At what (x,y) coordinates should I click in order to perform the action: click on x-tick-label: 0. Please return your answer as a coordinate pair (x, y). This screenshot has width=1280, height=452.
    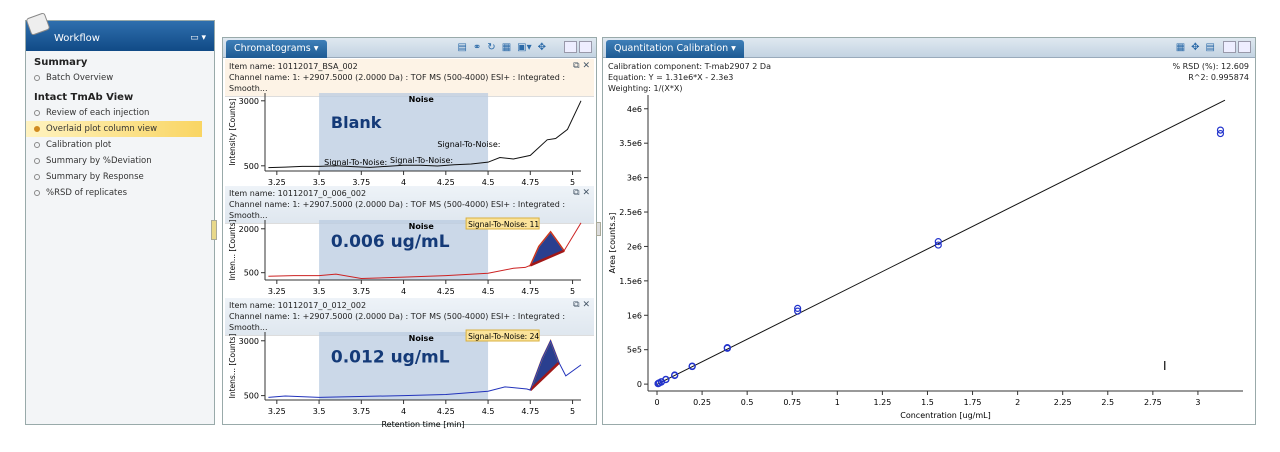
    Looking at the image, I should click on (656, 402).